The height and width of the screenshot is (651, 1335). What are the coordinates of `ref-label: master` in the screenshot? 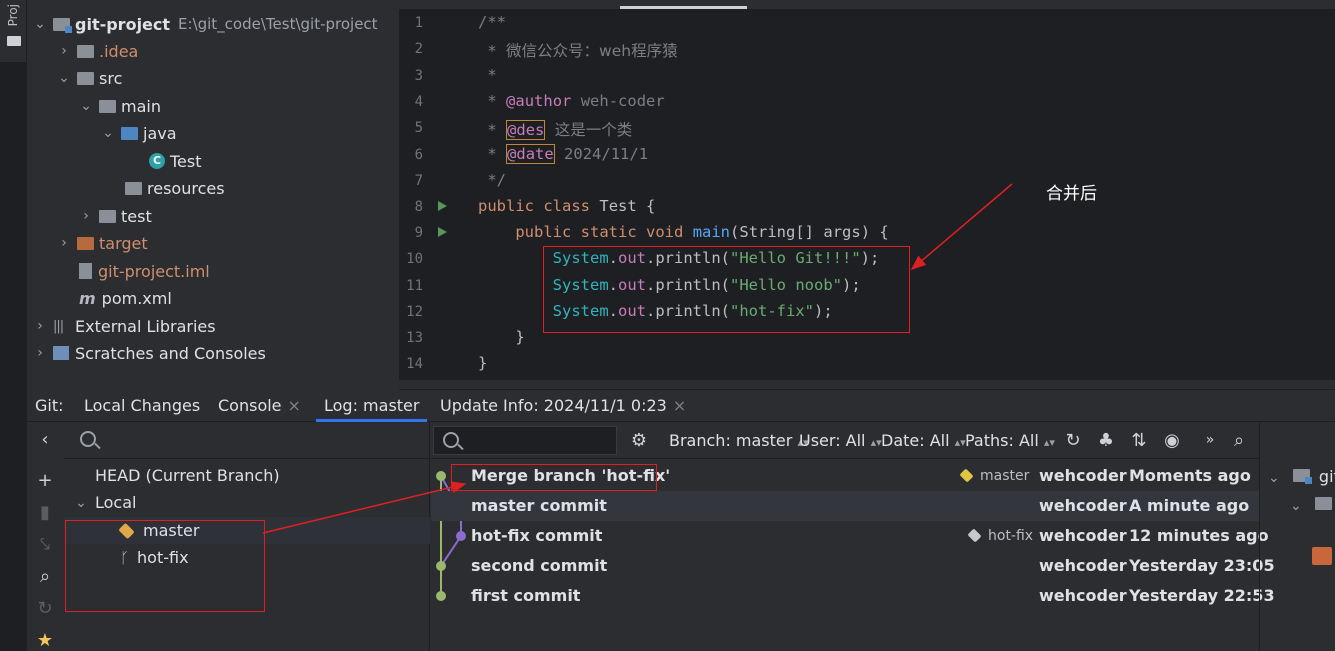 It's located at (1005, 476).